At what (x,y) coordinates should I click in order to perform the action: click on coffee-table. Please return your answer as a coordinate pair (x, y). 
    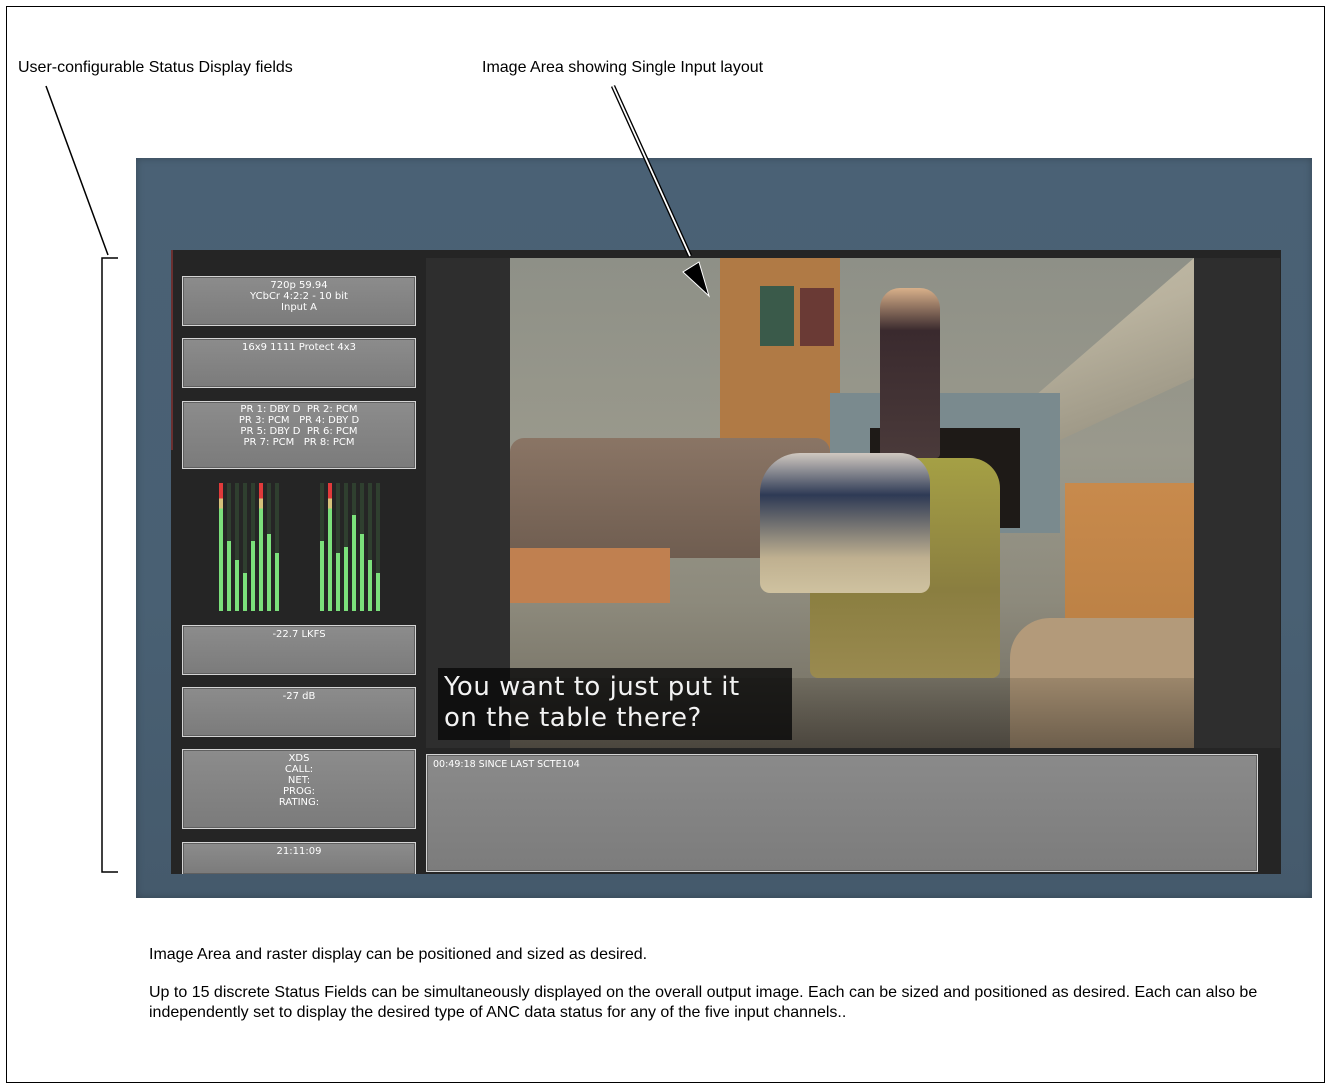
    Looking at the image, I should click on (590, 575).